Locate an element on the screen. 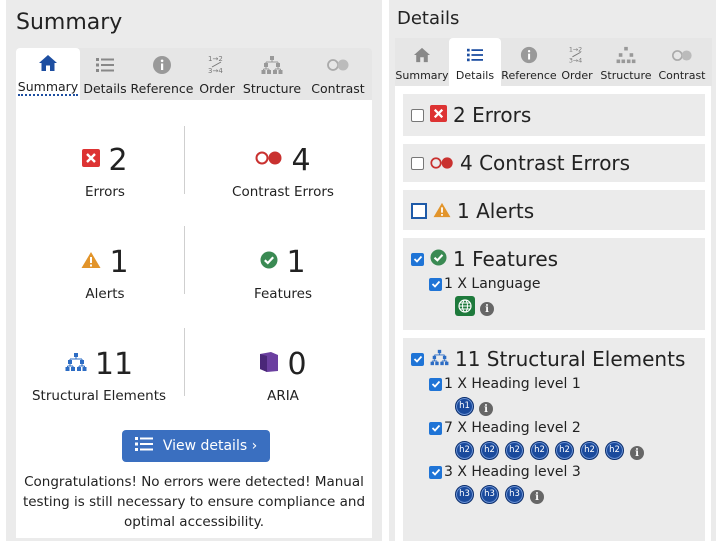 The height and width of the screenshot is (541, 716). section-errors: 2 Errors is located at coordinates (554, 115).